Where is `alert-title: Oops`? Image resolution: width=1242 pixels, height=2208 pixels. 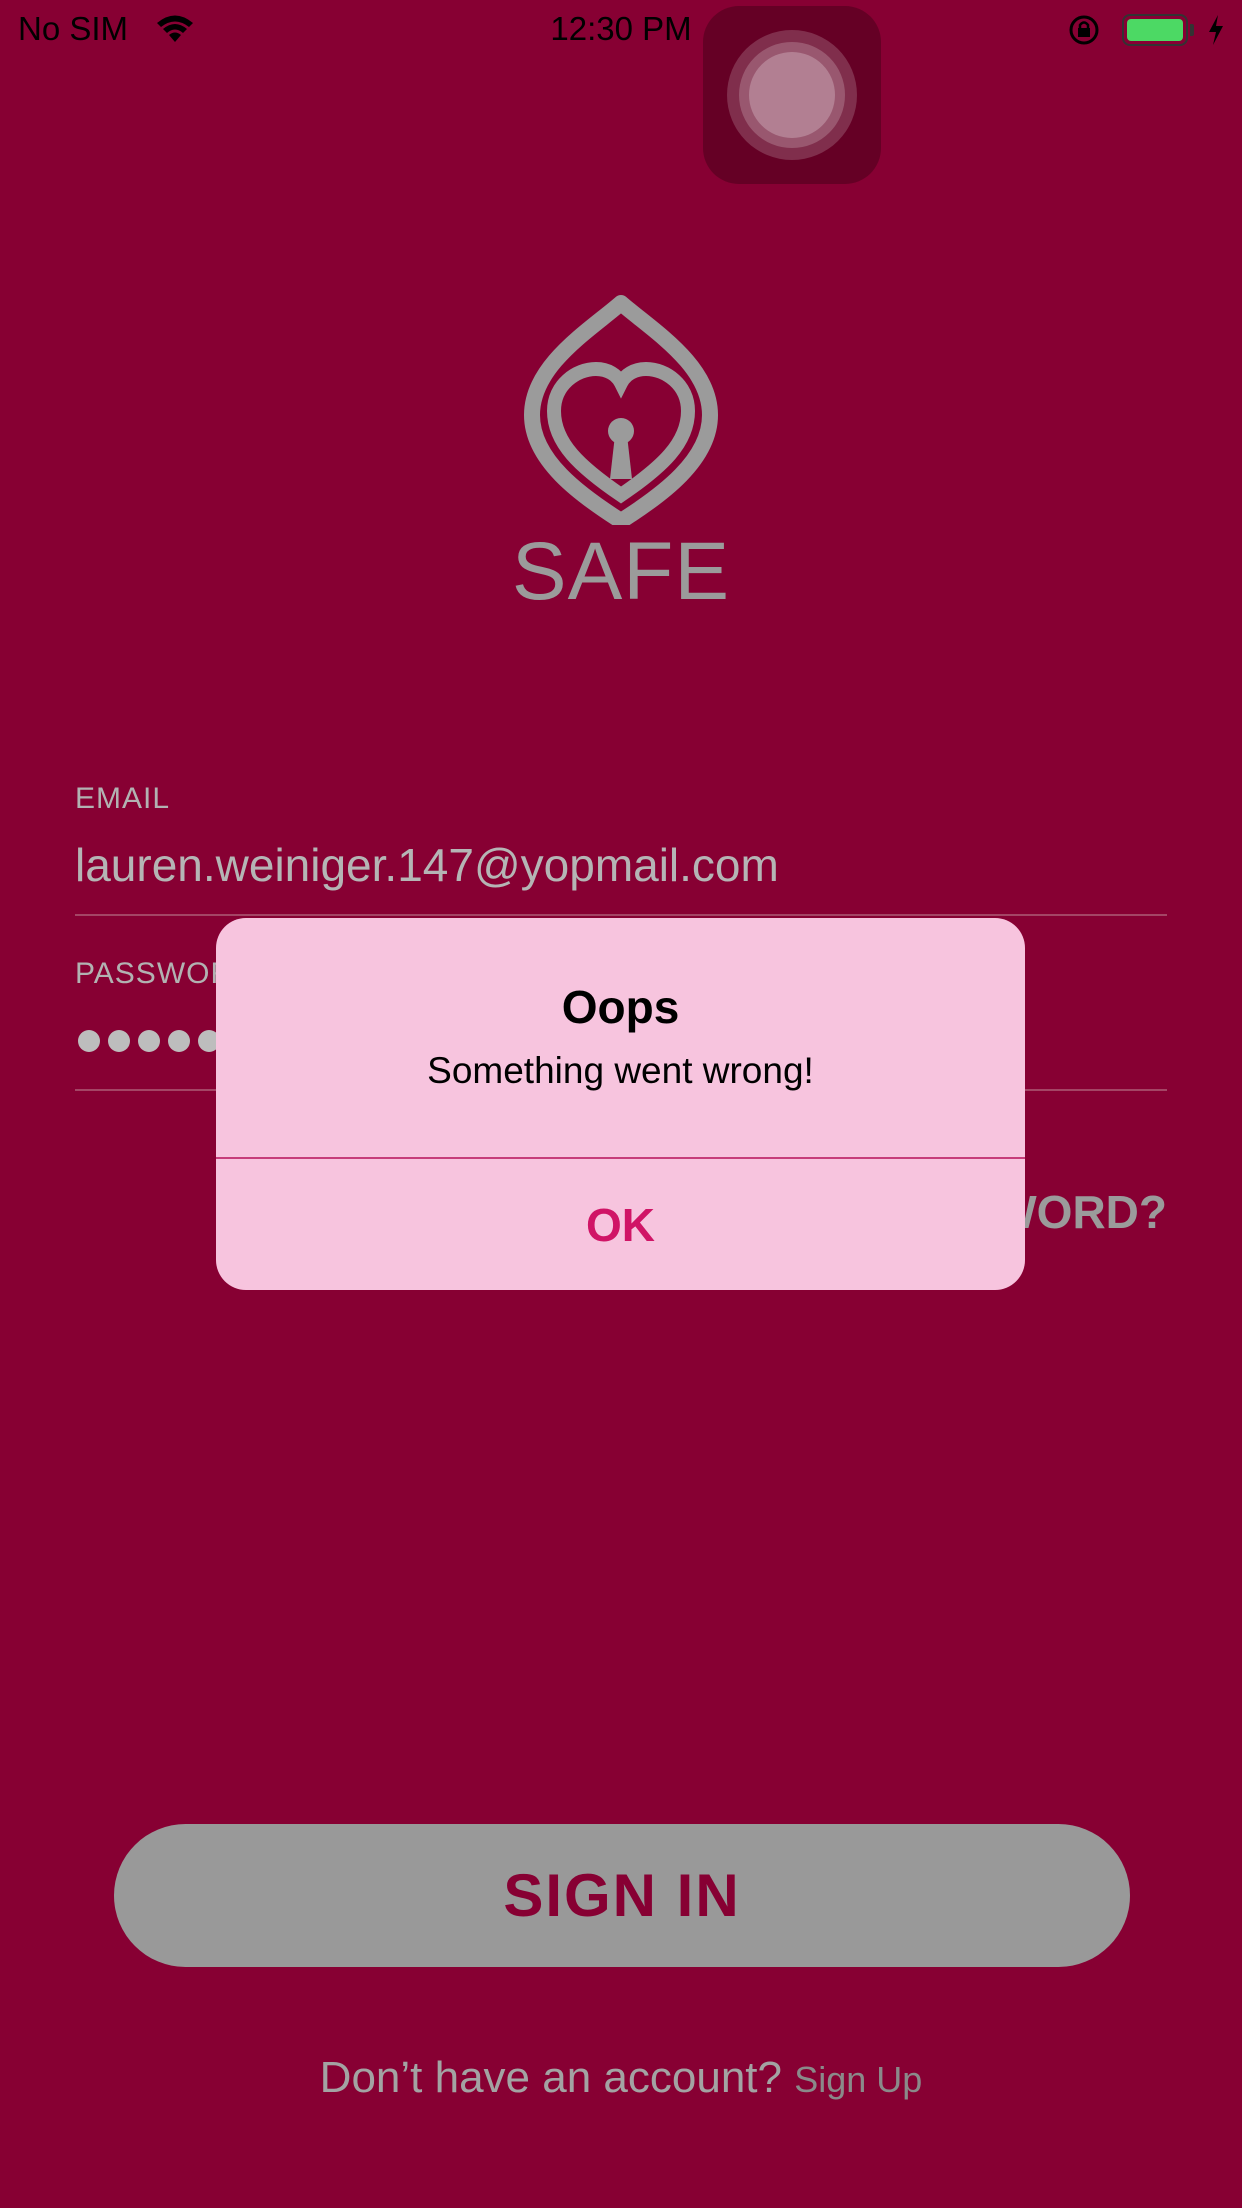
alert-title: Oops is located at coordinates (620, 1007).